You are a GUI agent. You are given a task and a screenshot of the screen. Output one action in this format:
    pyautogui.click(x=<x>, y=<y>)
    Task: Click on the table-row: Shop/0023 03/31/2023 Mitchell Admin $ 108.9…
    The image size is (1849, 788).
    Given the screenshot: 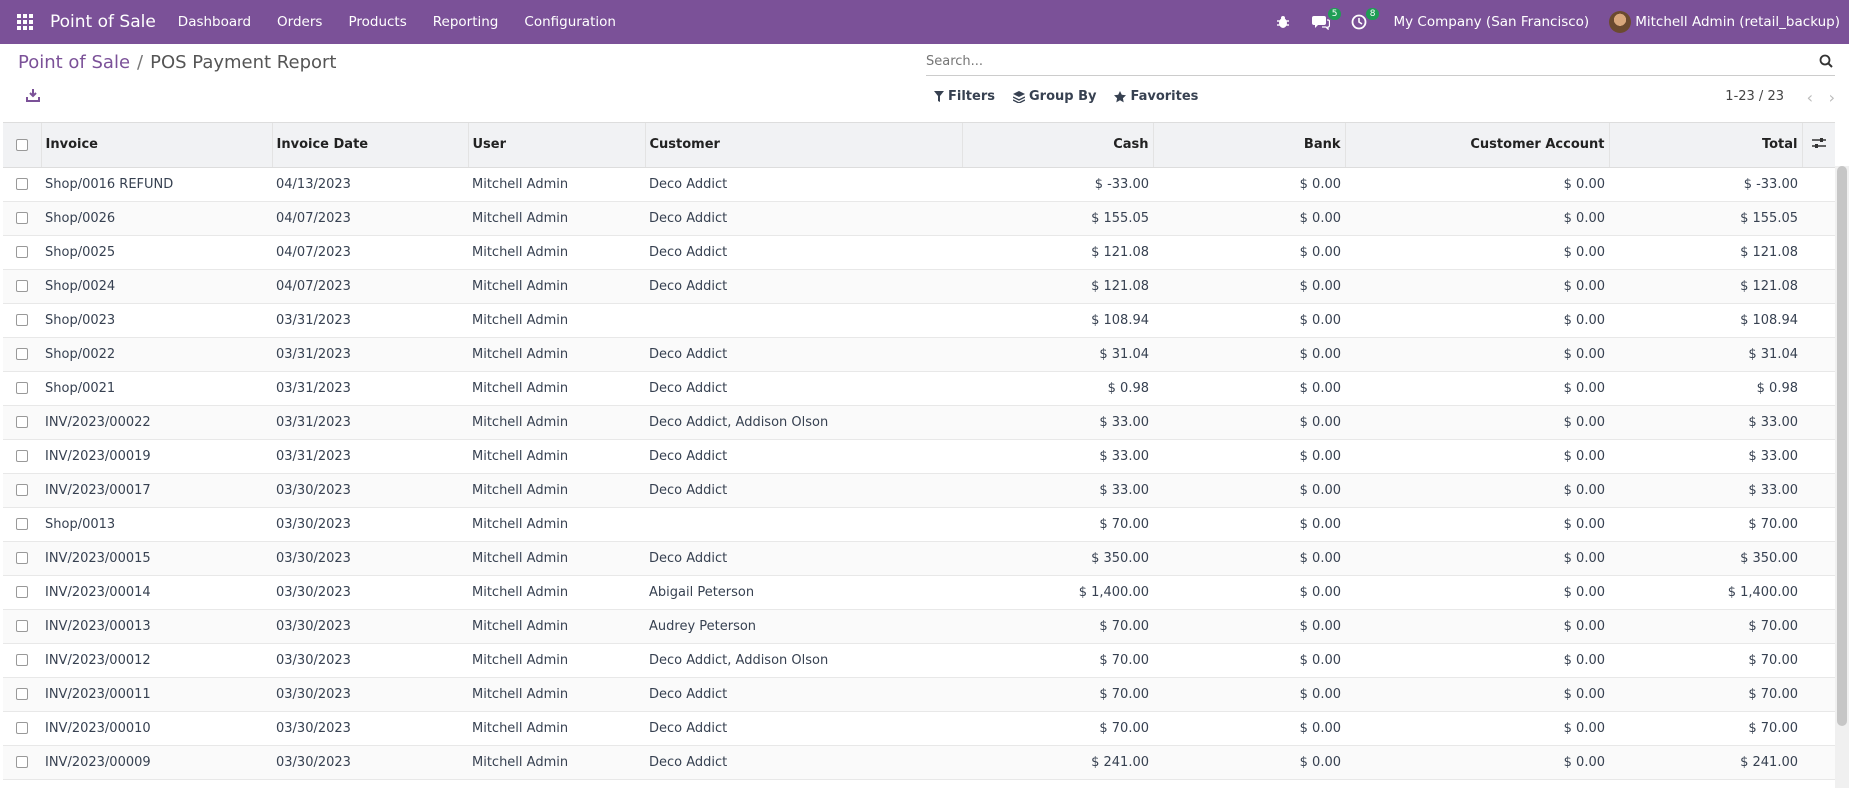 What is the action you would take?
    pyautogui.click(x=919, y=320)
    